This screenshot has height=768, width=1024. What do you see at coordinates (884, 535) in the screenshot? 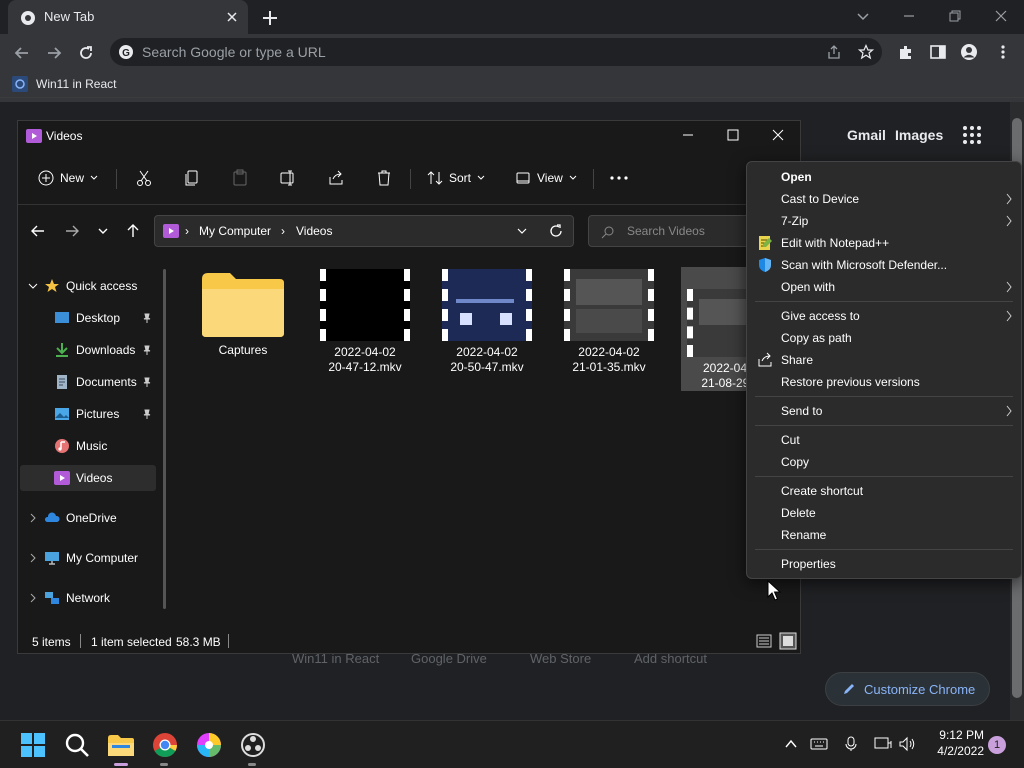
I see `menu-item-rename: Rename` at bounding box center [884, 535].